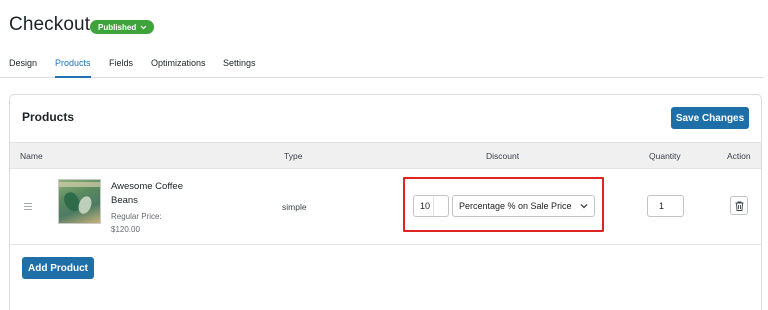 This screenshot has height=310, width=768. What do you see at coordinates (147, 193) in the screenshot?
I see `product-name: Awesome Coffee Beans` at bounding box center [147, 193].